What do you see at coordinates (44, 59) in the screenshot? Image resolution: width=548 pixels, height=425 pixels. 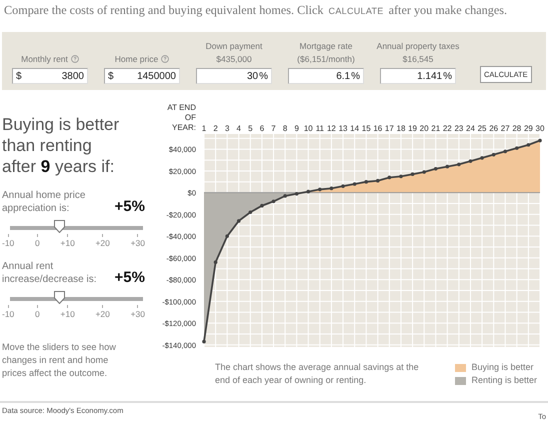 I see `field-label: Monthly rent` at bounding box center [44, 59].